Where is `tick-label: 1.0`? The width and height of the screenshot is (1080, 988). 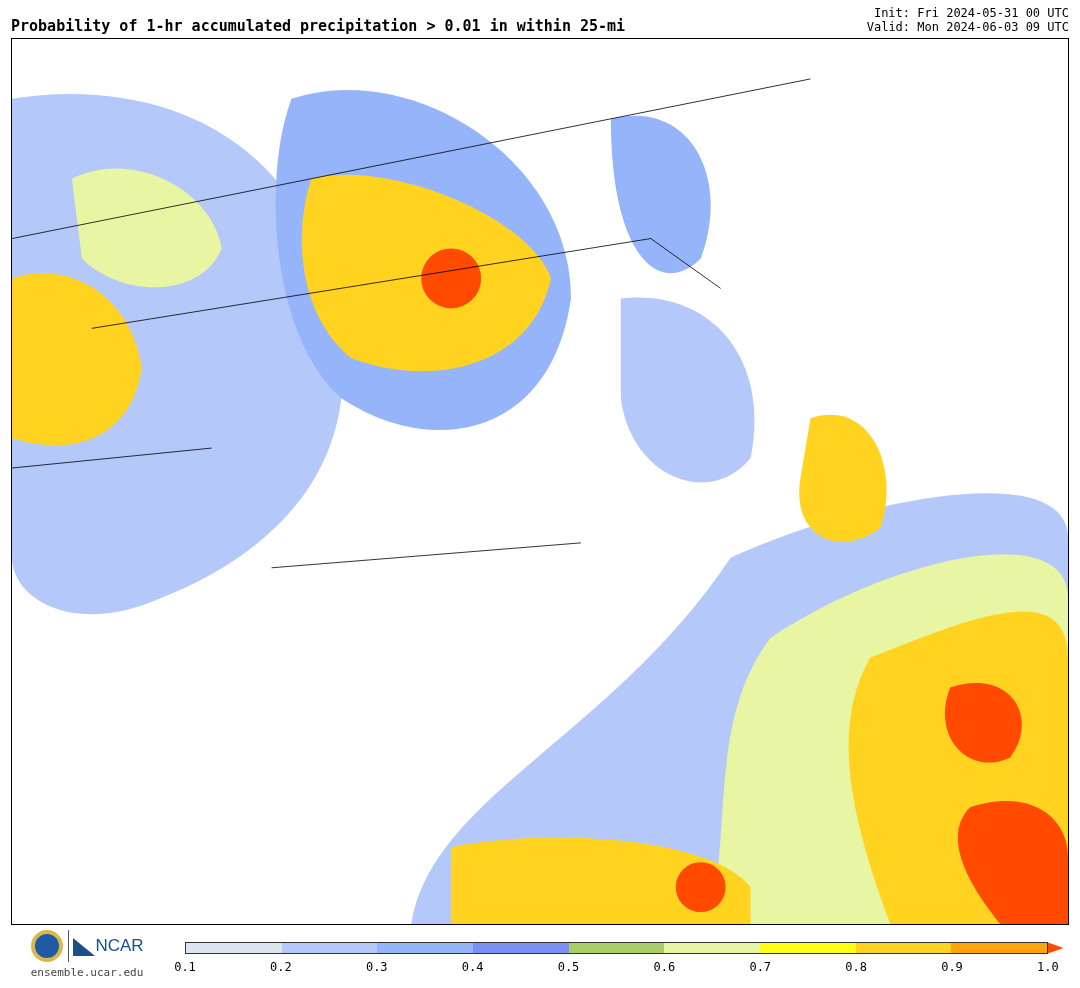
tick-label: 1.0 is located at coordinates (1048, 967).